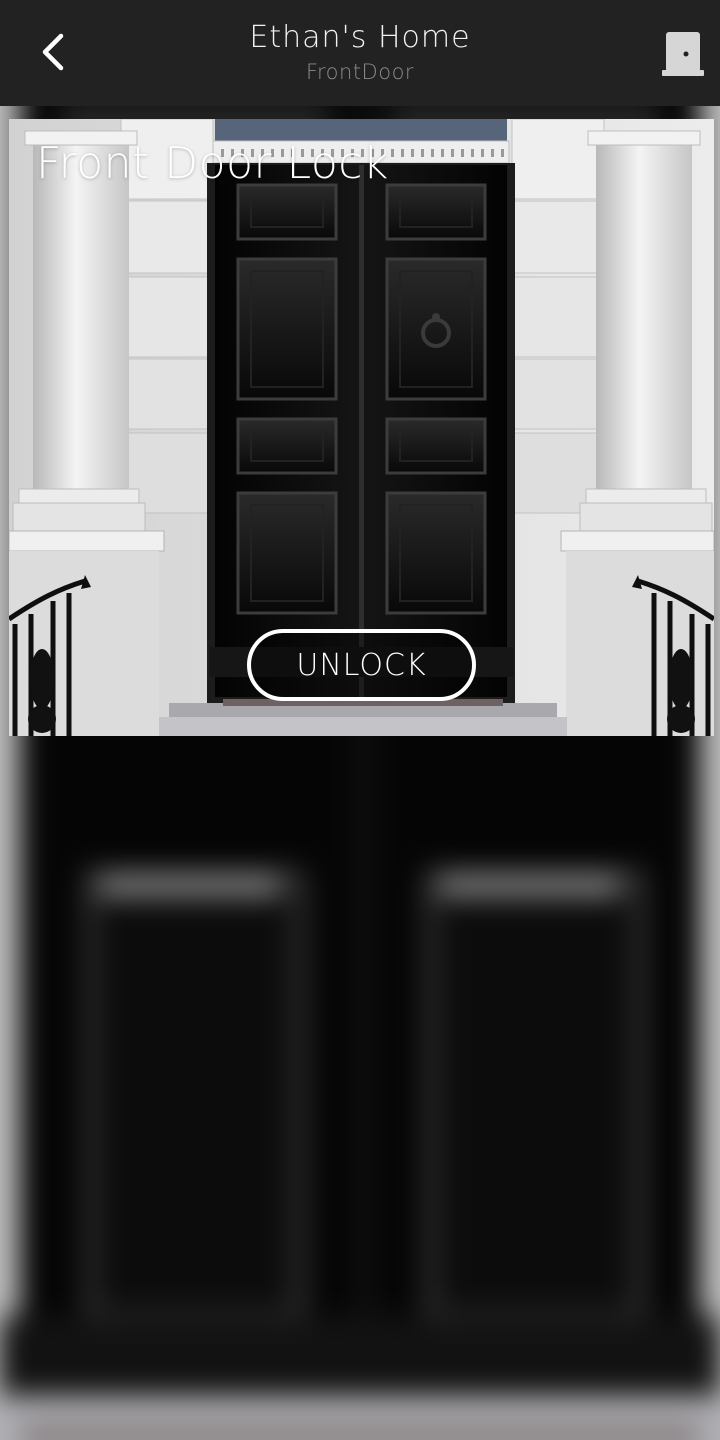 The image size is (720, 1440). I want to click on back-button, so click(54, 52).